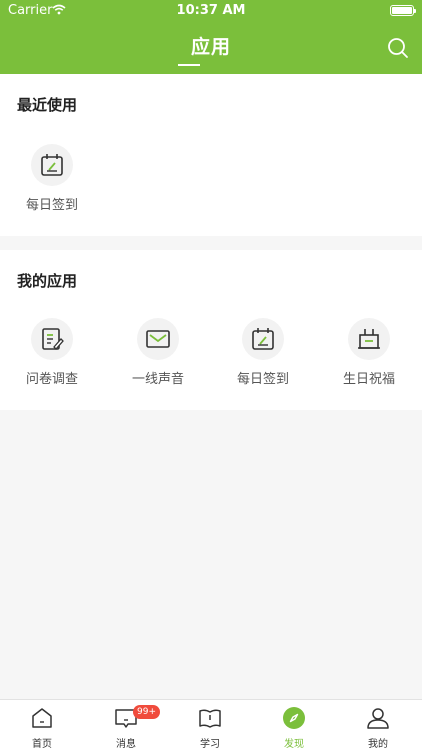  Describe the element at coordinates (210, 744) in the screenshot. I see `tab-label: 学习` at that location.